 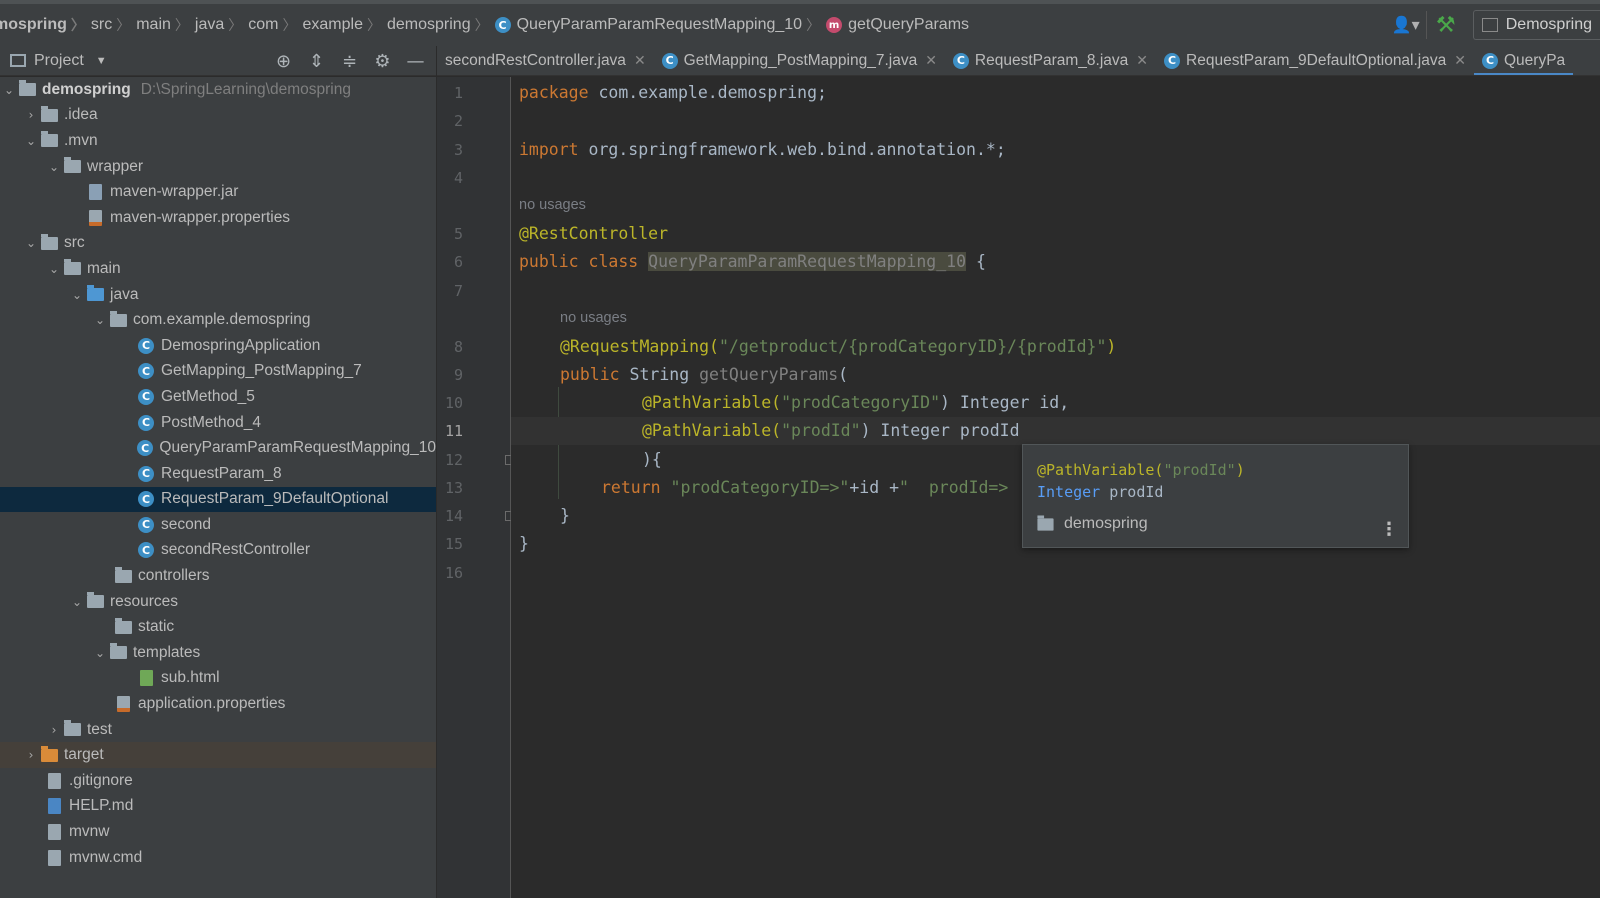 What do you see at coordinates (218, 474) in the screenshot?
I see `tree-item: C RequestParam_8` at bounding box center [218, 474].